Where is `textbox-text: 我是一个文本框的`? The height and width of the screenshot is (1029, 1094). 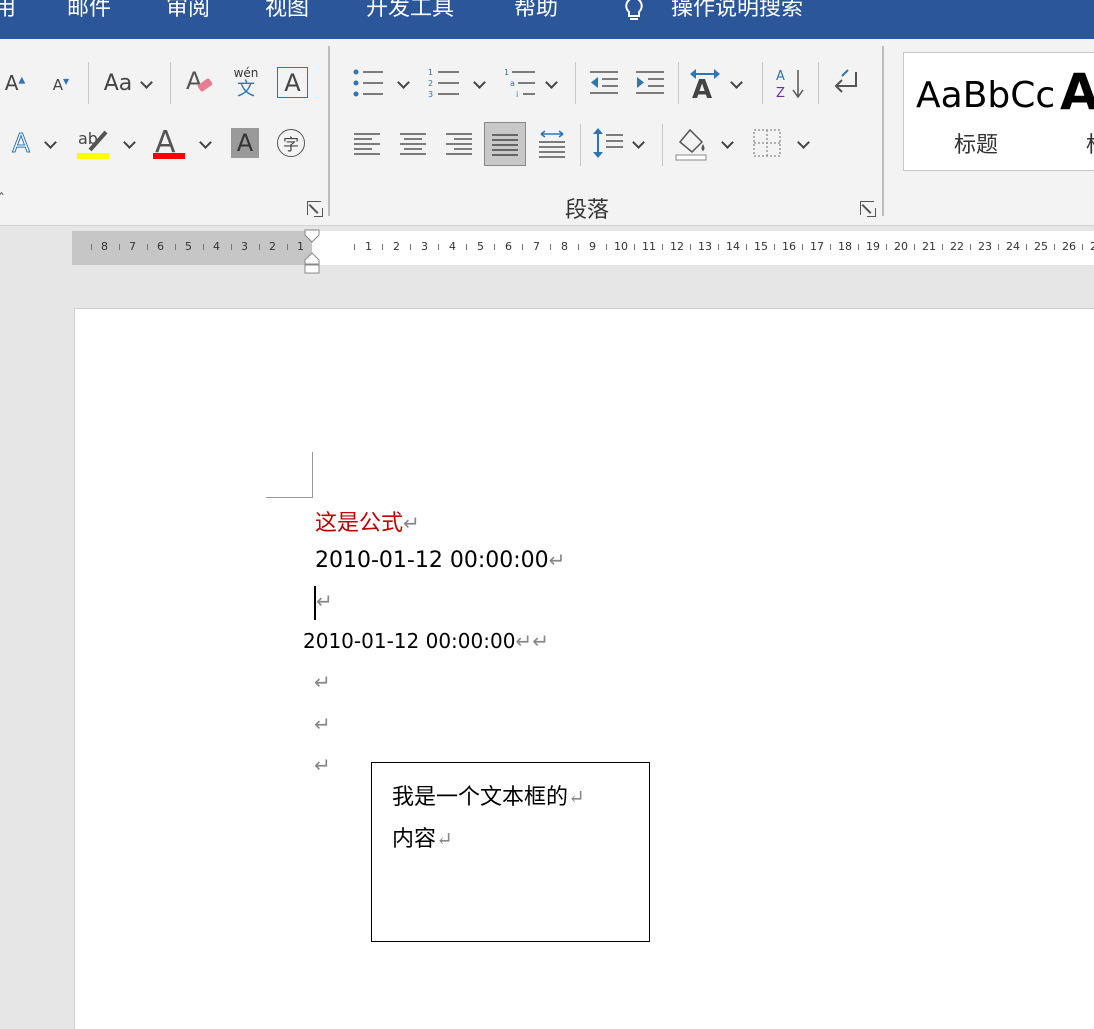
textbox-text: 我是一个文本框的 is located at coordinates (480, 797).